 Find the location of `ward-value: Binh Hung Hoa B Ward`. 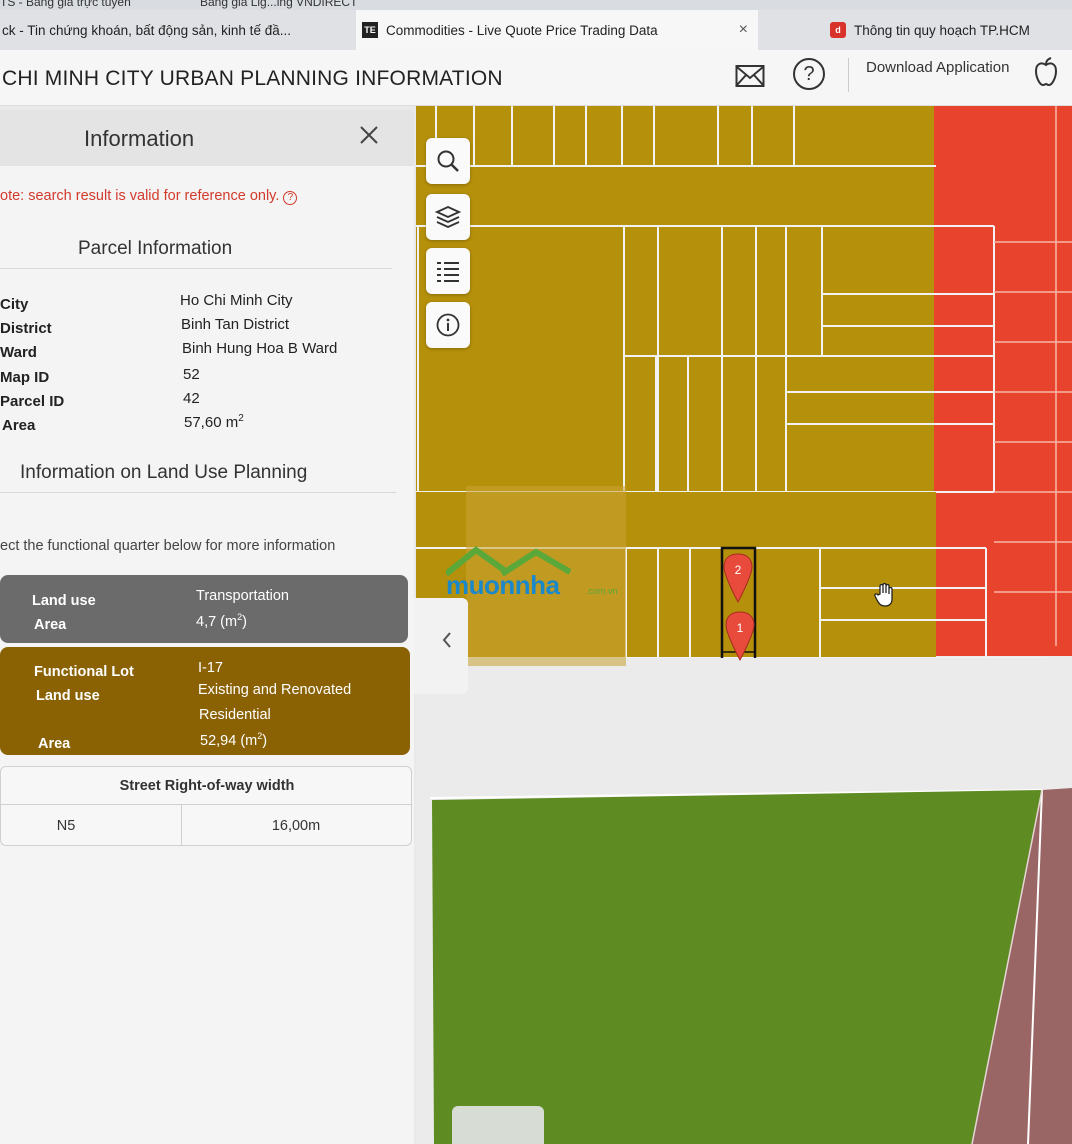

ward-value: Binh Hung Hoa B Ward is located at coordinates (260, 348).